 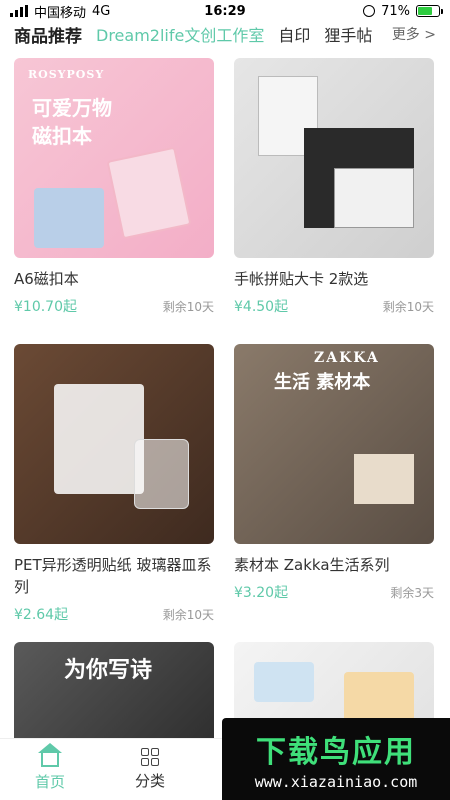 I want to click on nav-home: 首页, so click(x=50, y=769).